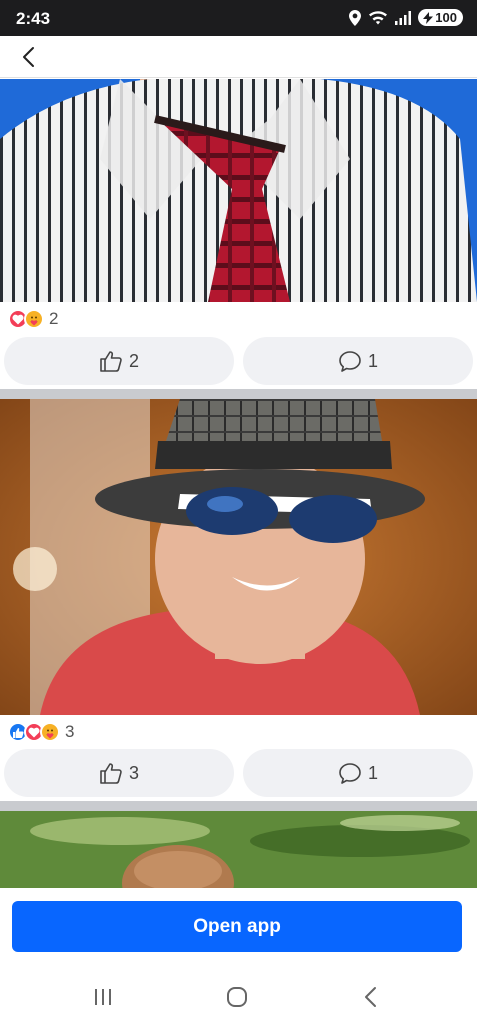  I want to click on recent-apps-button, so click(103, 997).